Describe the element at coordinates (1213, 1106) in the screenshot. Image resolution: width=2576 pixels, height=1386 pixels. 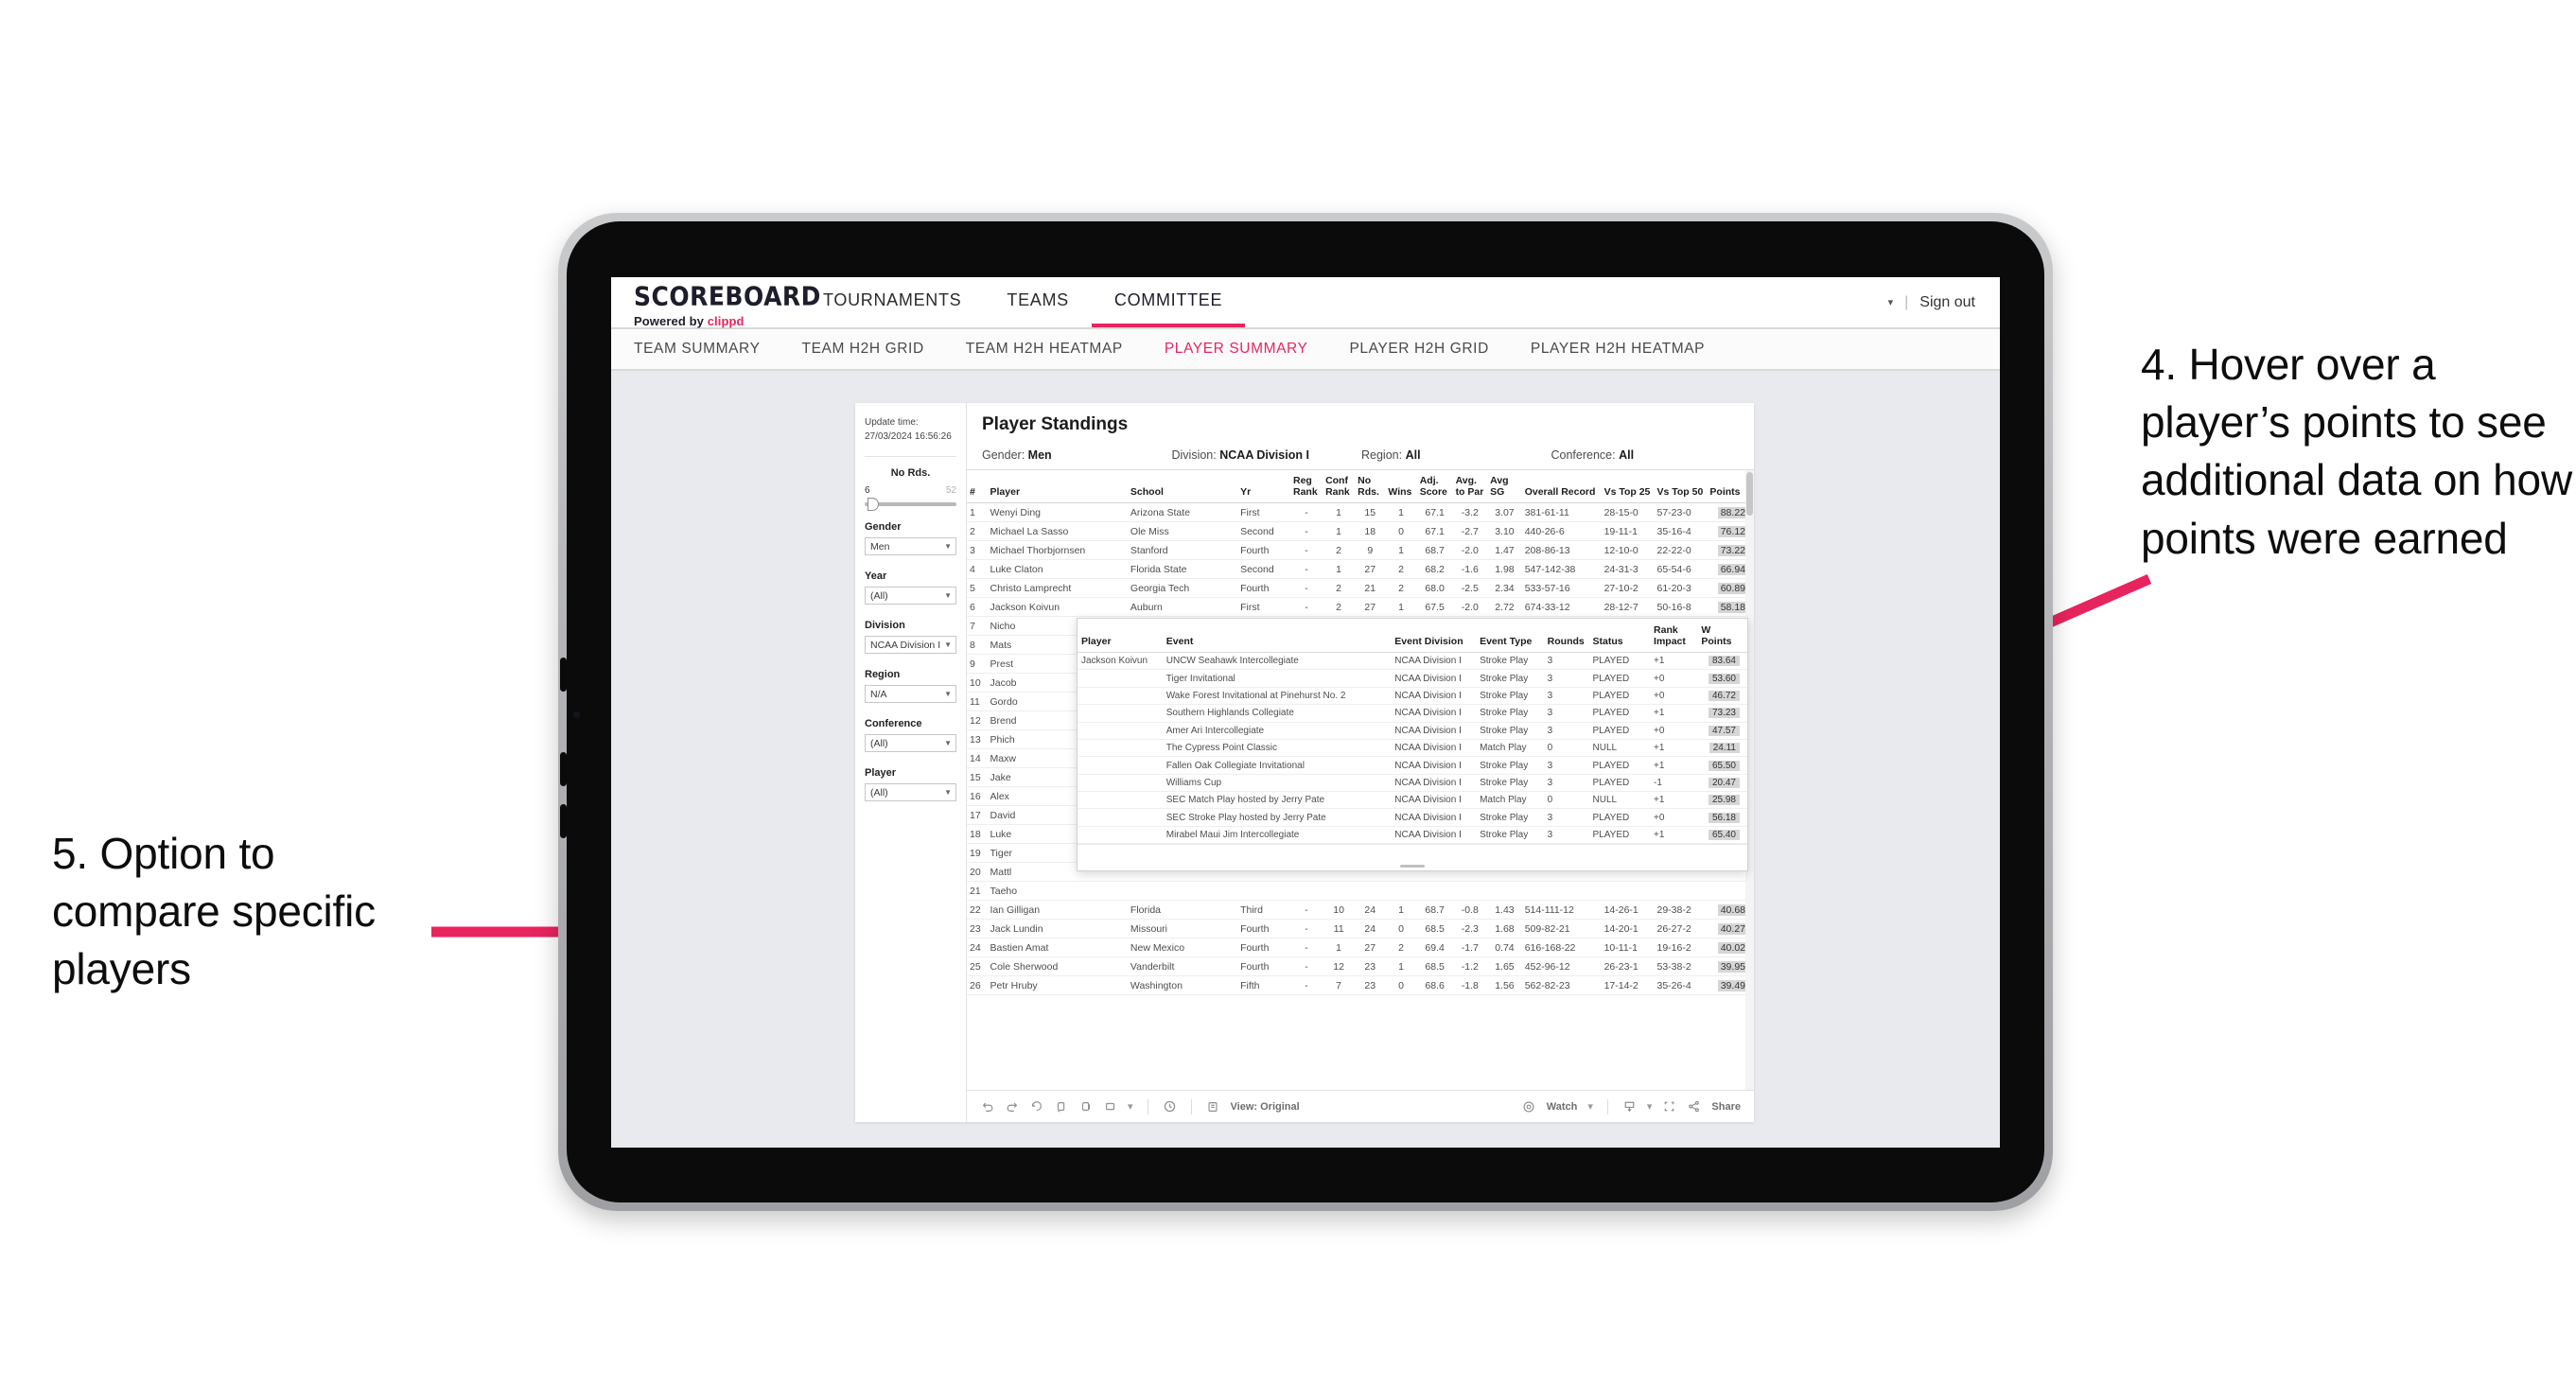
I see `view-icon` at that location.